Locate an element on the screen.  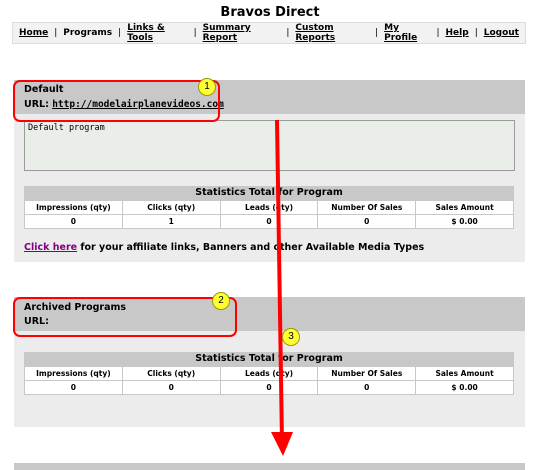
callout-badge-2: 2 is located at coordinates (221, 301).